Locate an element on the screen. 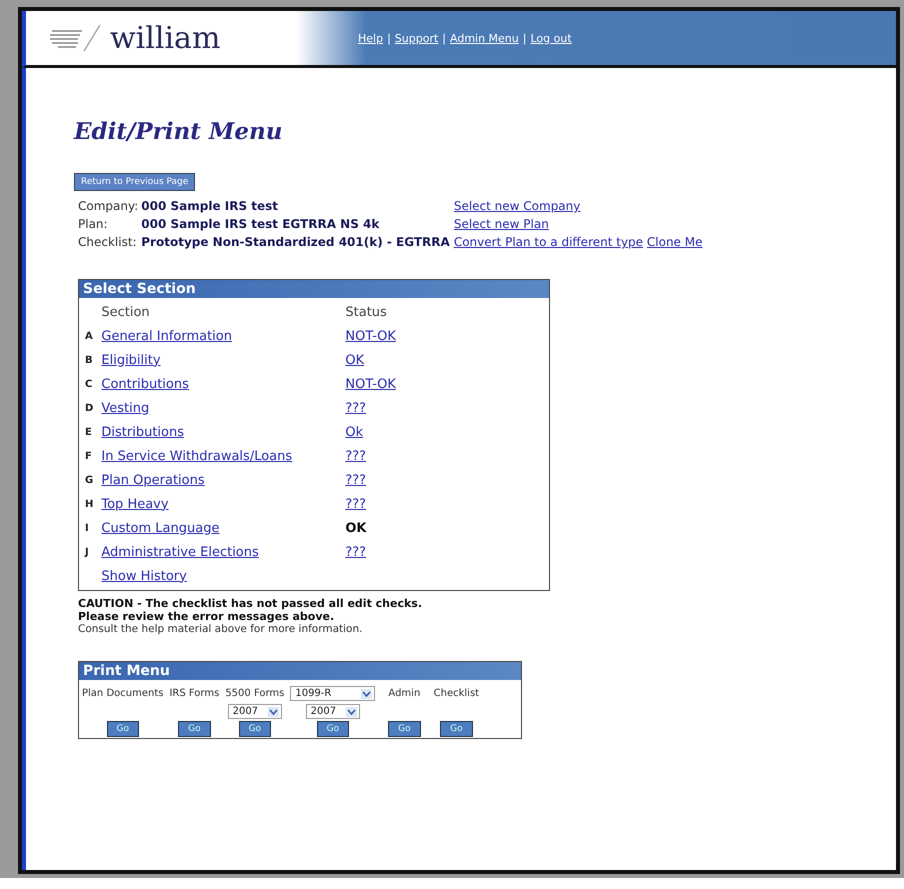  column-header: Section is located at coordinates (125, 312).